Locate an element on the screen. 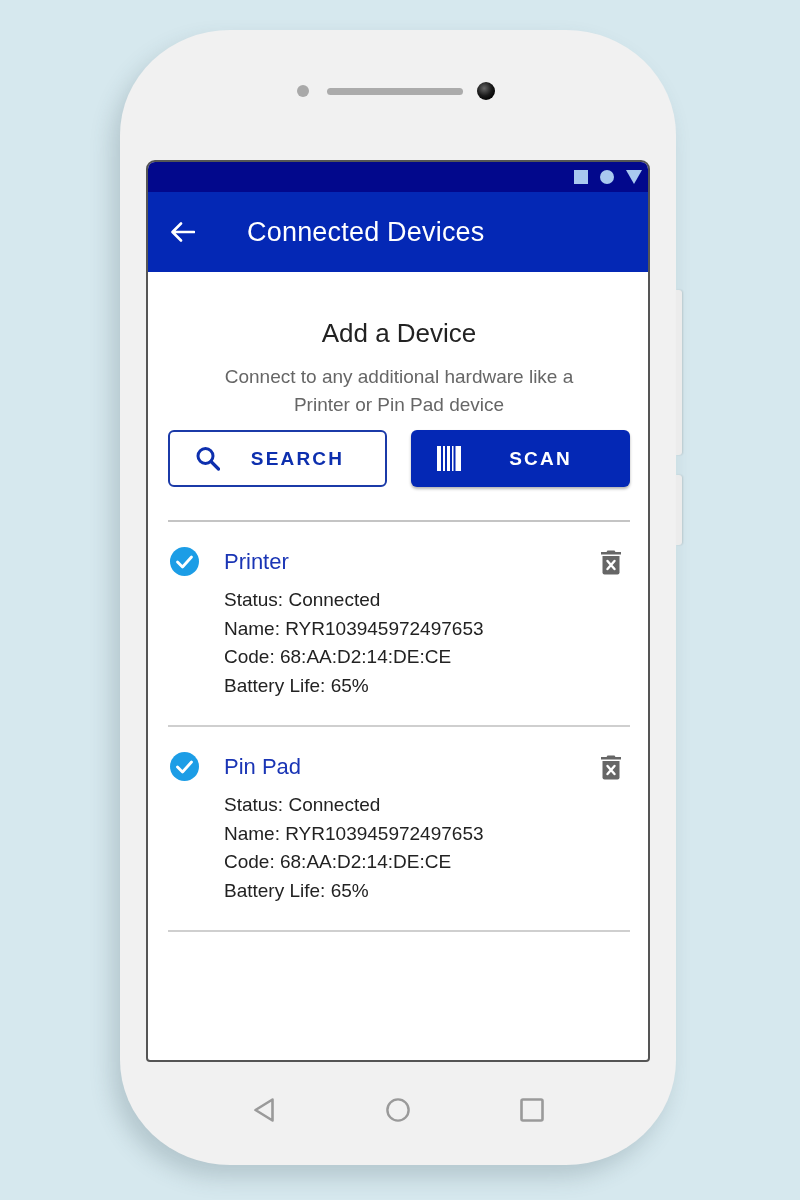 This screenshot has width=800, height=1200. scan-button: SCAN is located at coordinates (520, 458).